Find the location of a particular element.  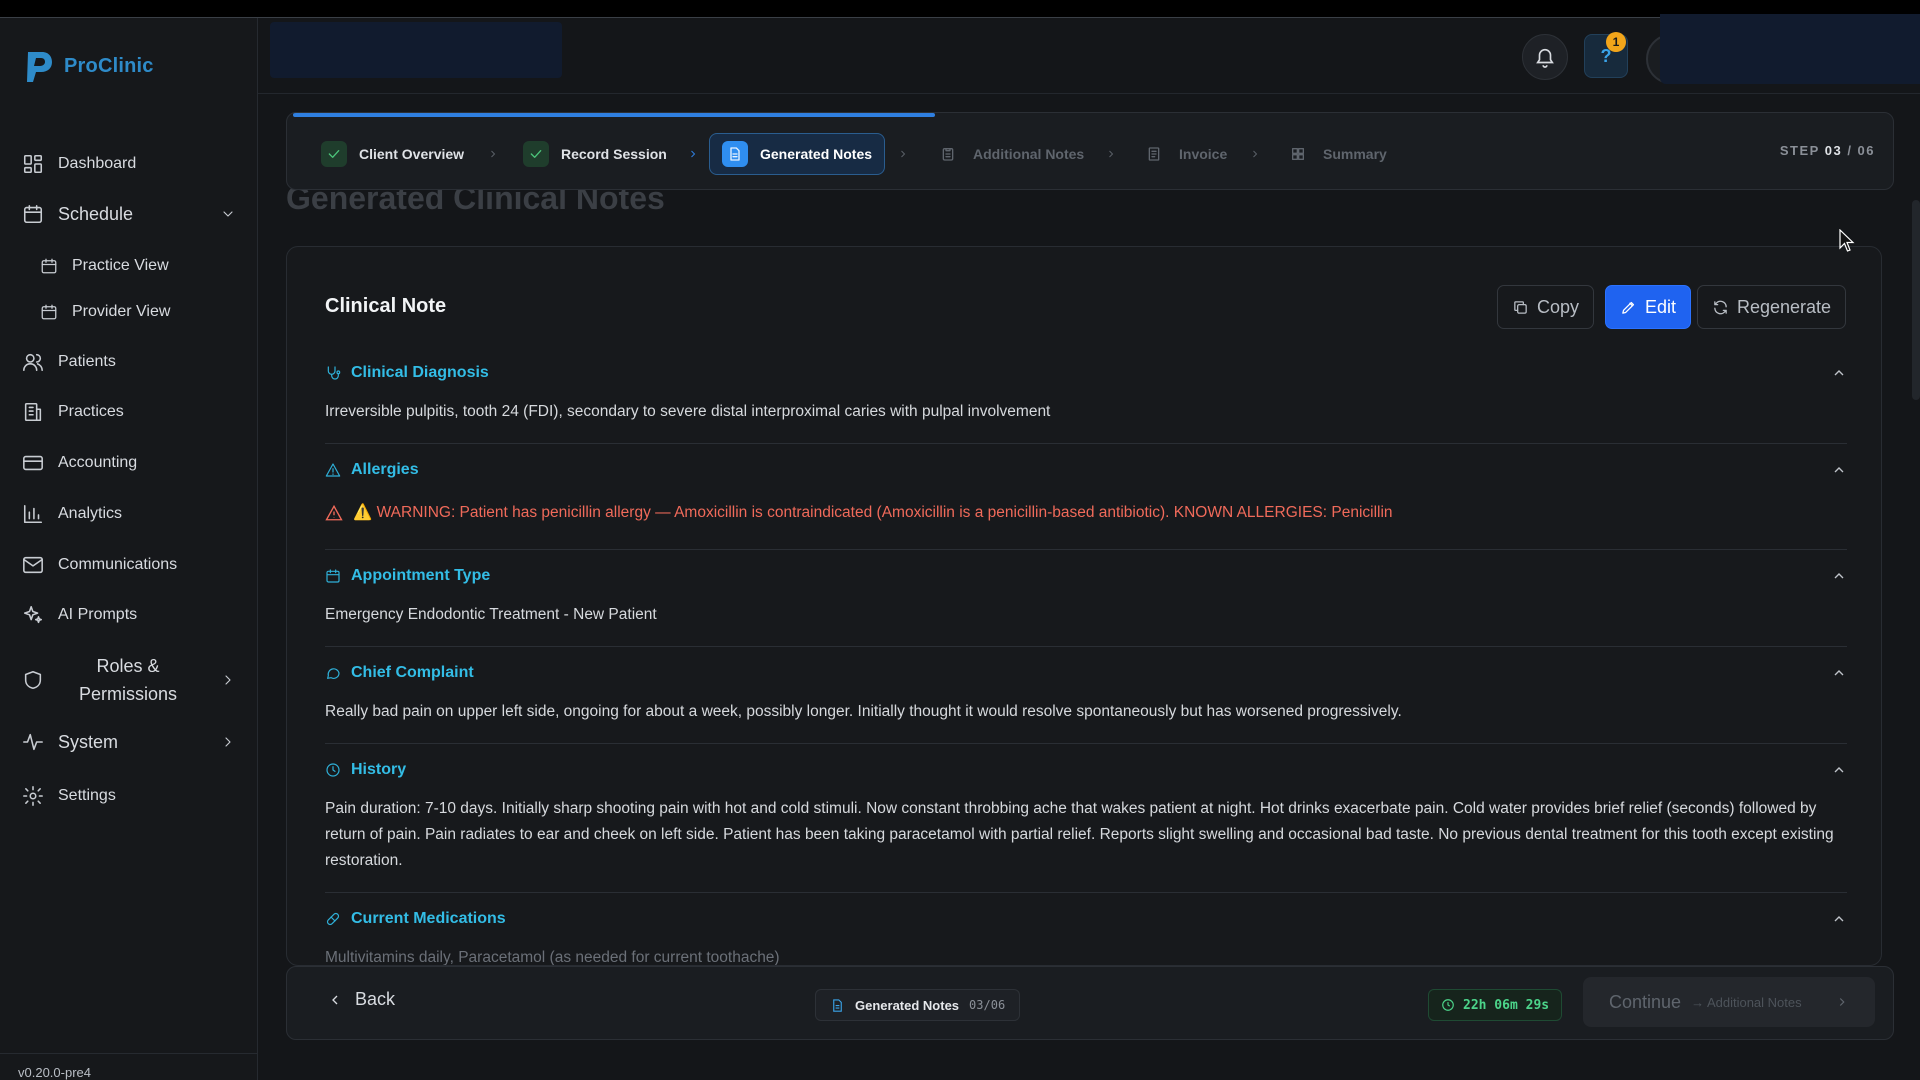

sidebar-item-roles-permissions: Roles & Permissions is located at coordinates (129, 680).